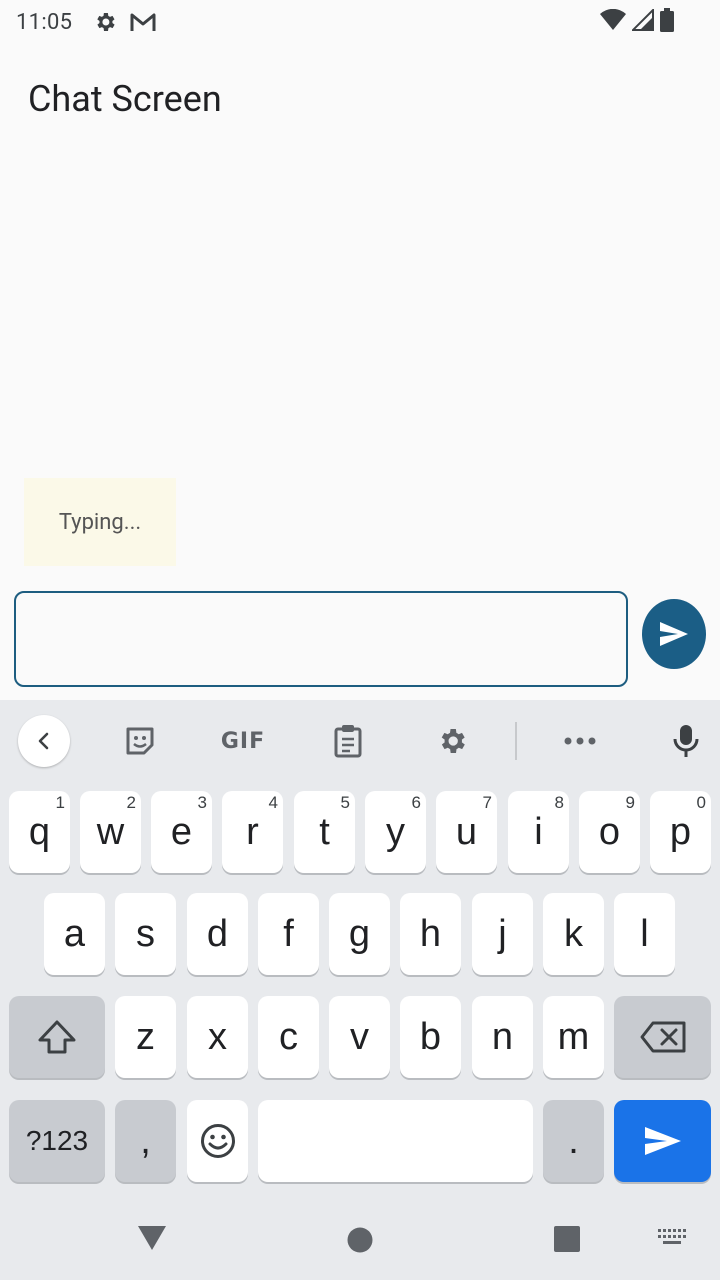 This screenshot has height=1280, width=720. I want to click on shift-icon, so click(57, 1037).